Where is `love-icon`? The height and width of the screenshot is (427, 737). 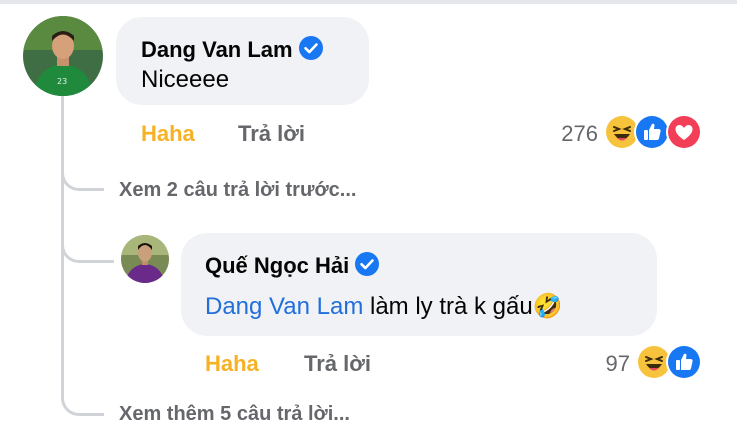 love-icon is located at coordinates (684, 132).